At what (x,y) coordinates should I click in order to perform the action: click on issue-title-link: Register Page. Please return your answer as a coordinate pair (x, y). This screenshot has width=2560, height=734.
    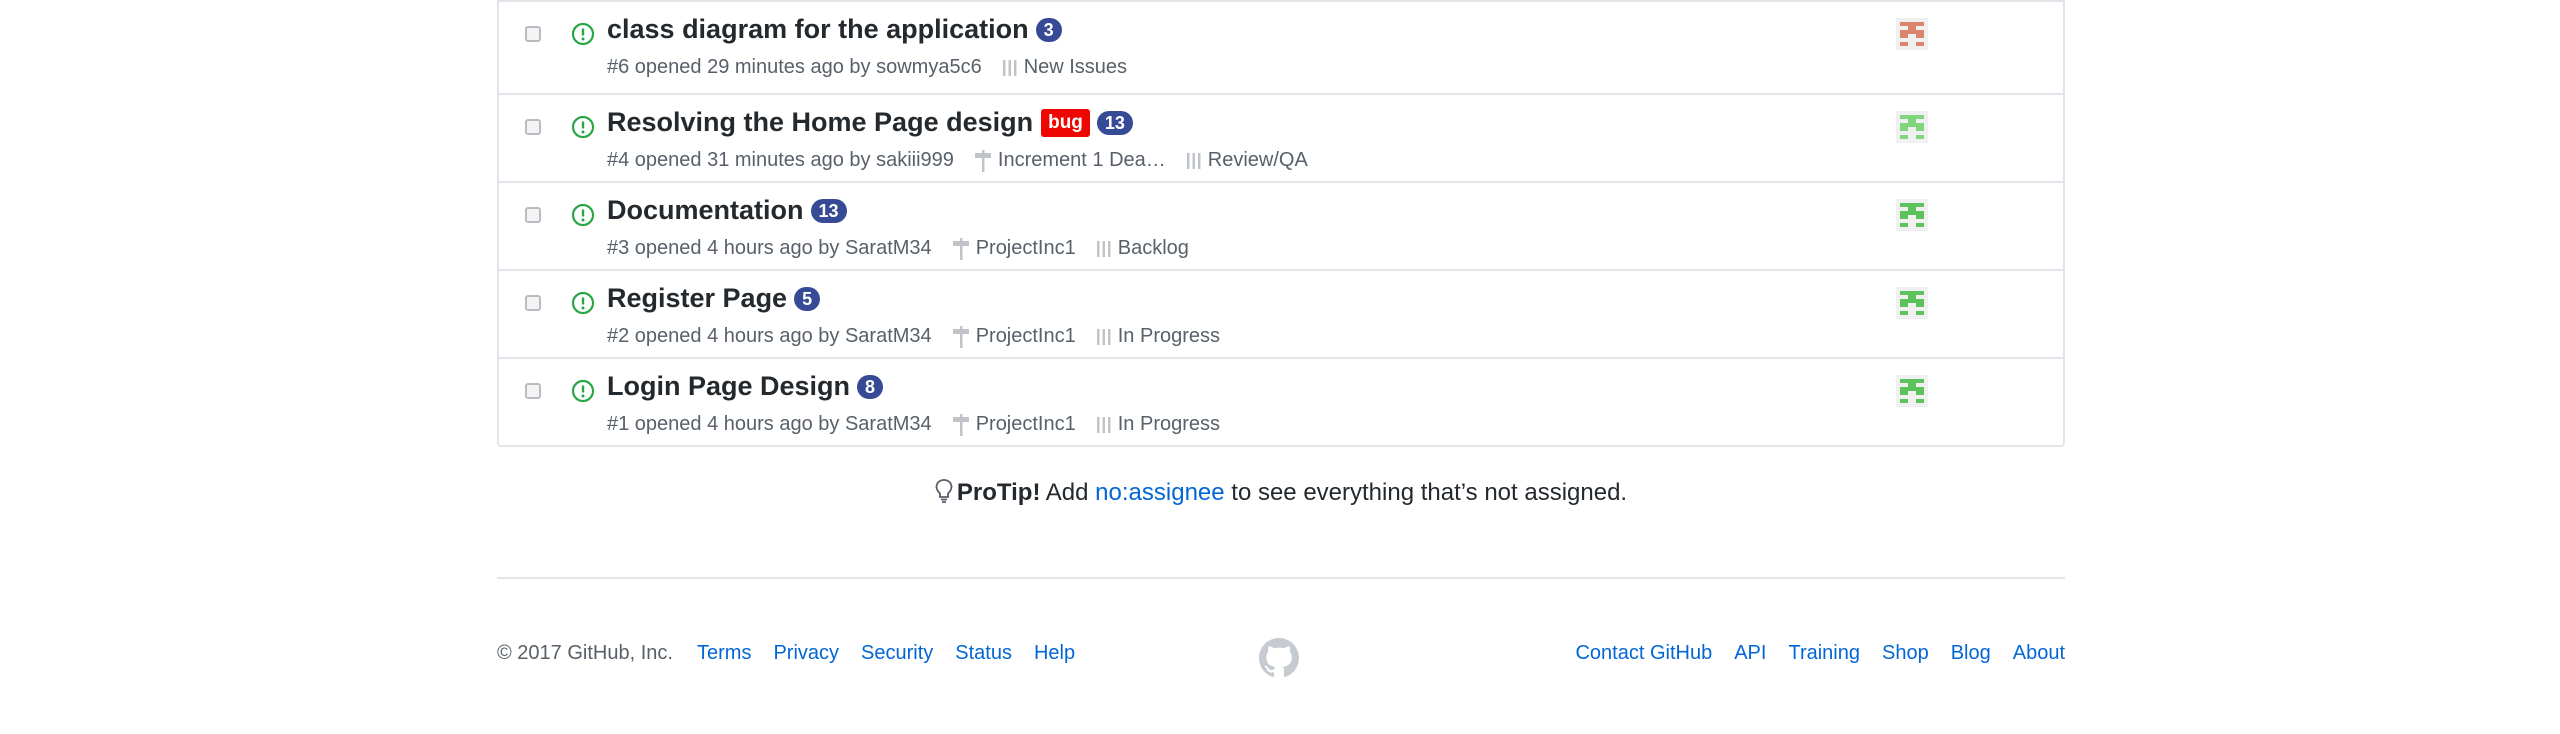
    Looking at the image, I should click on (697, 298).